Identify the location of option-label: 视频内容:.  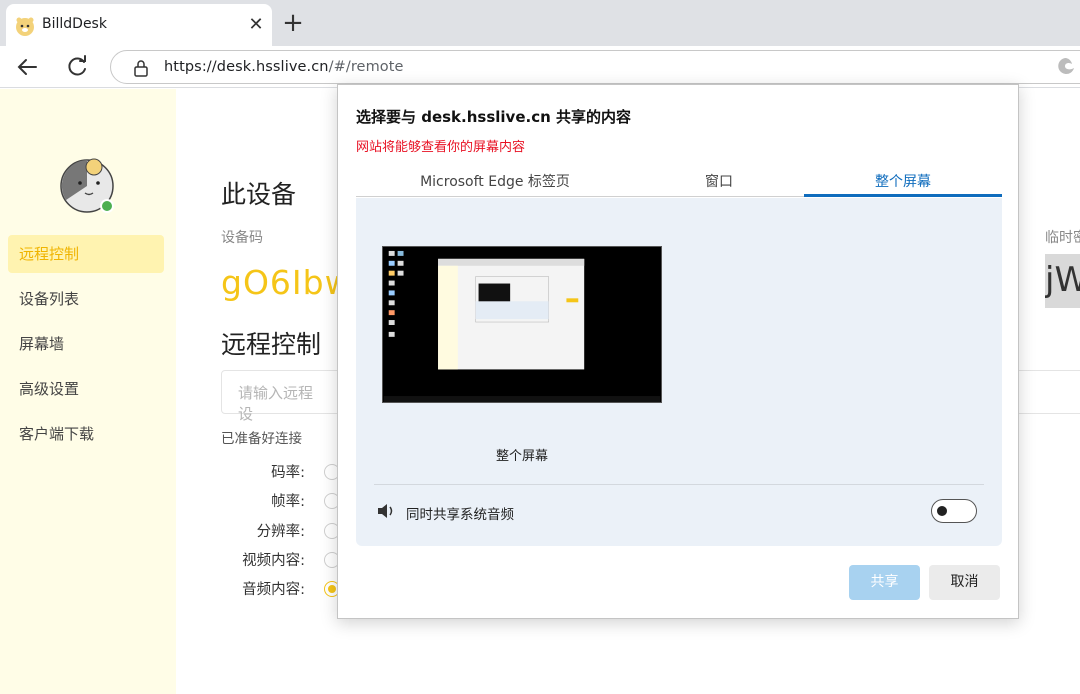
(273, 561).